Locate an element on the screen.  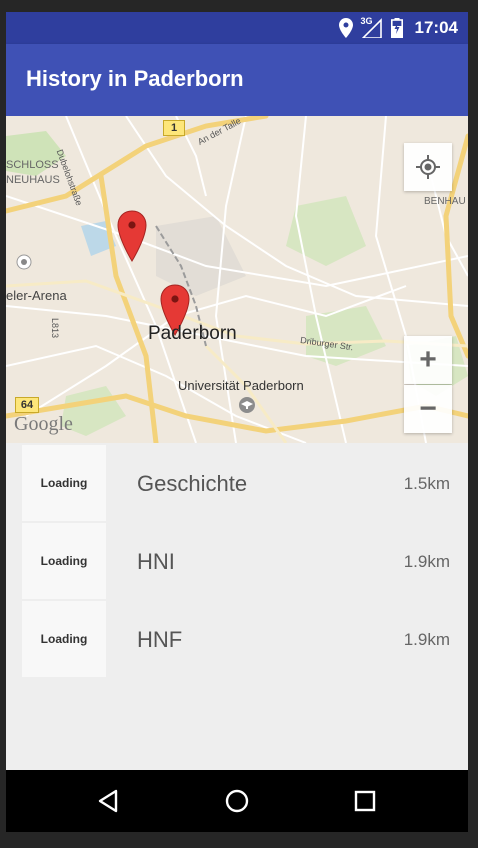
place-distance: 1.5km is located at coordinates (426, 483).